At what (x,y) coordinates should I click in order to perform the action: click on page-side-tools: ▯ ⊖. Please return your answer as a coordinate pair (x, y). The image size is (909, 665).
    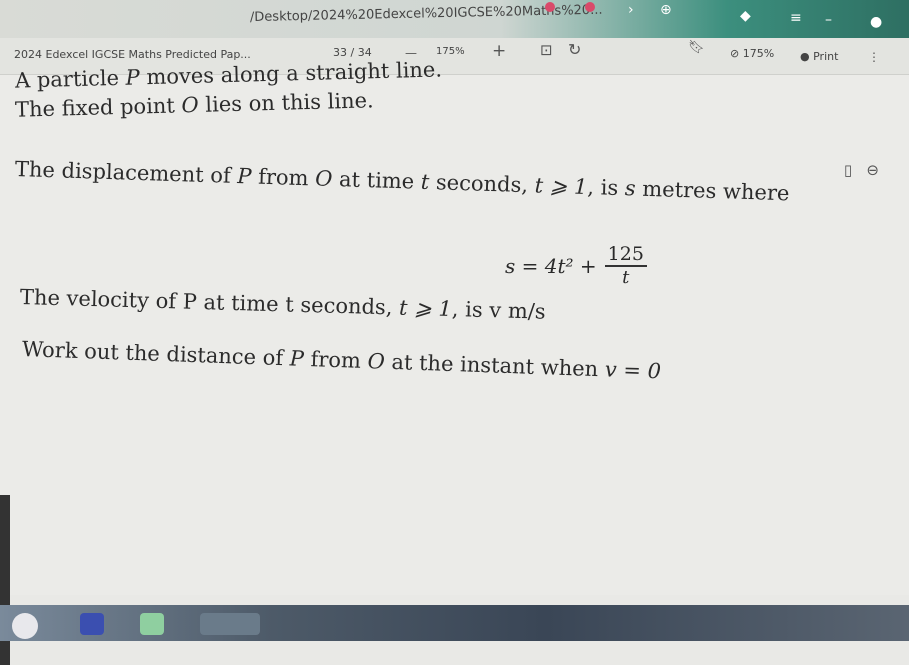
    Looking at the image, I should click on (861, 170).